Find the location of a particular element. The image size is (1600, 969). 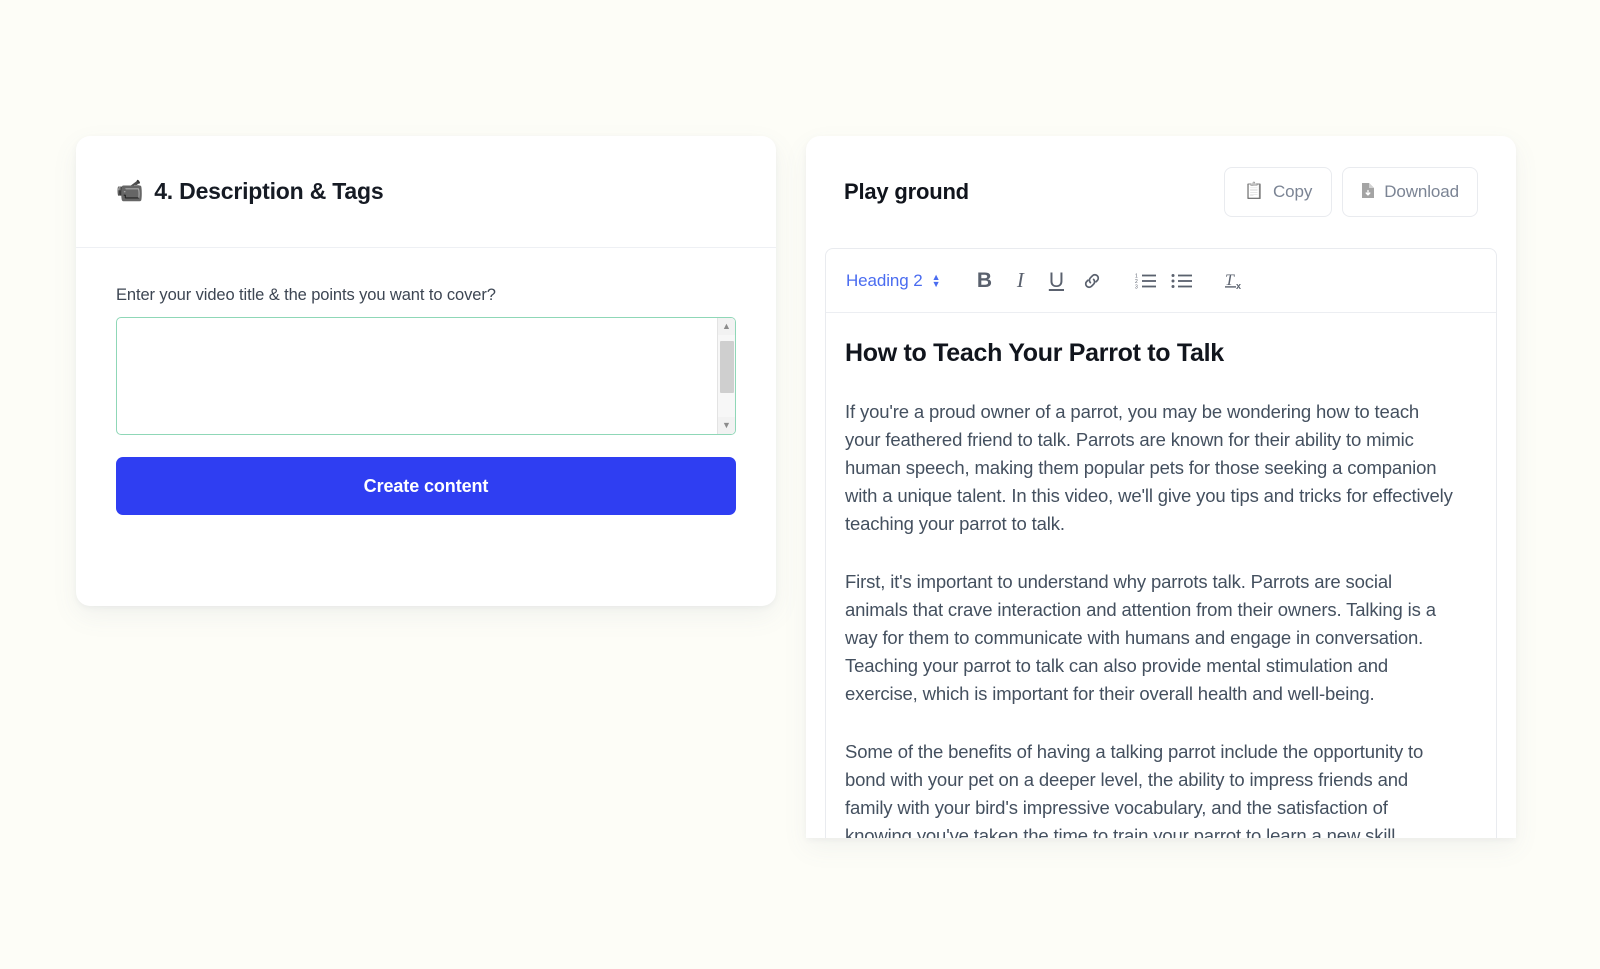

link-button is located at coordinates (1092, 281).